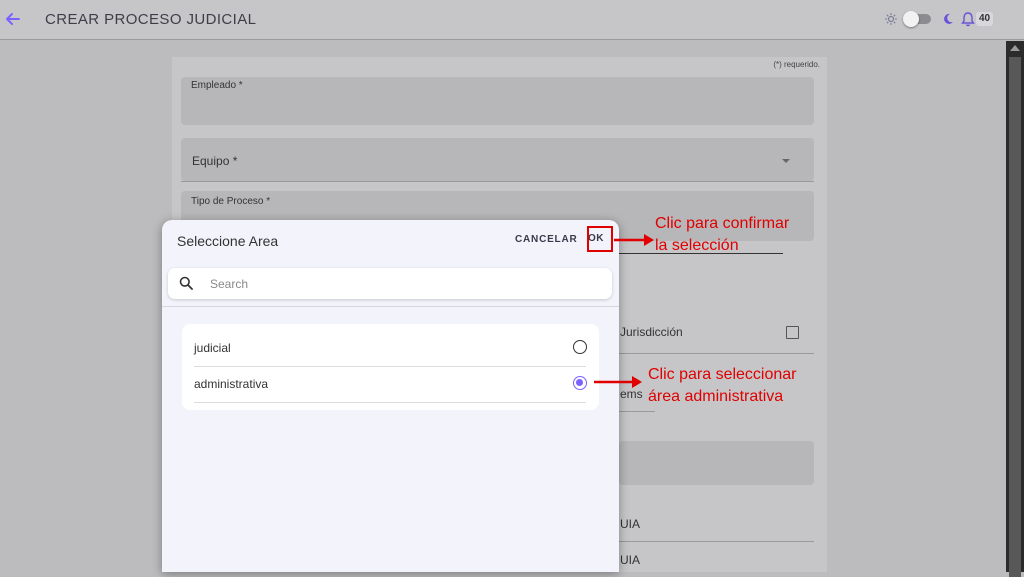  What do you see at coordinates (400, 284) in the screenshot?
I see `search-input` at bounding box center [400, 284].